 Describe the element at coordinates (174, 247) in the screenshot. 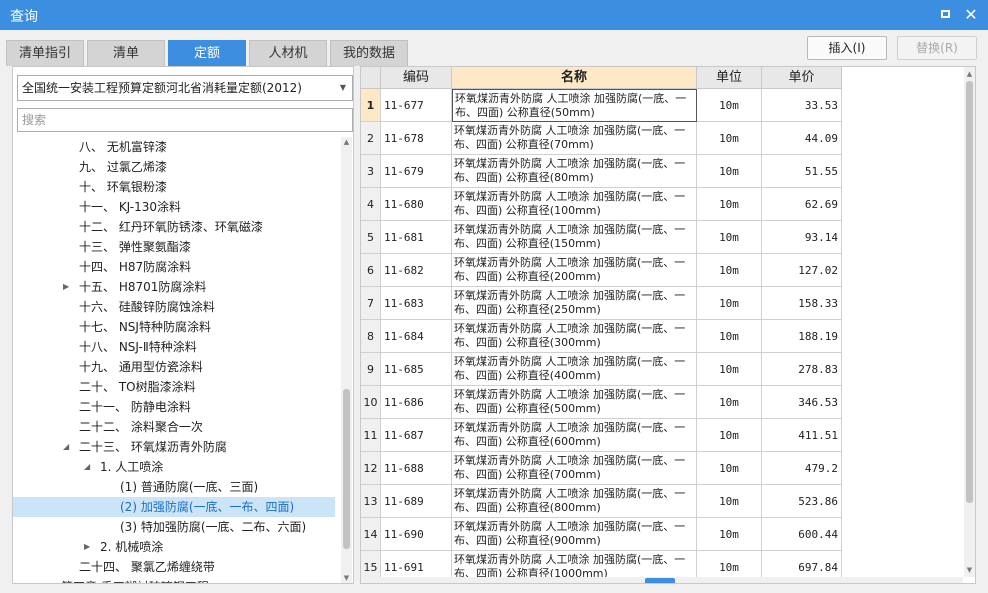

I see `tree-node: 十三、 弹性聚氨酯漆` at that location.